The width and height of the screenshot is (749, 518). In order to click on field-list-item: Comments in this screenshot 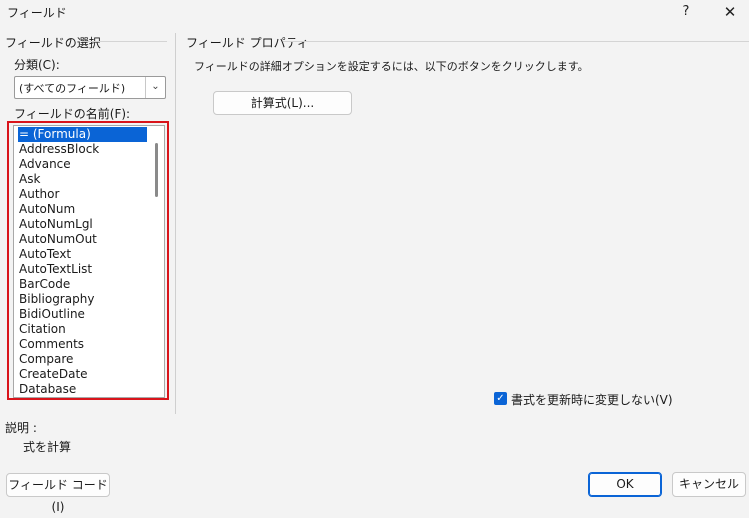, I will do `click(82, 344)`.